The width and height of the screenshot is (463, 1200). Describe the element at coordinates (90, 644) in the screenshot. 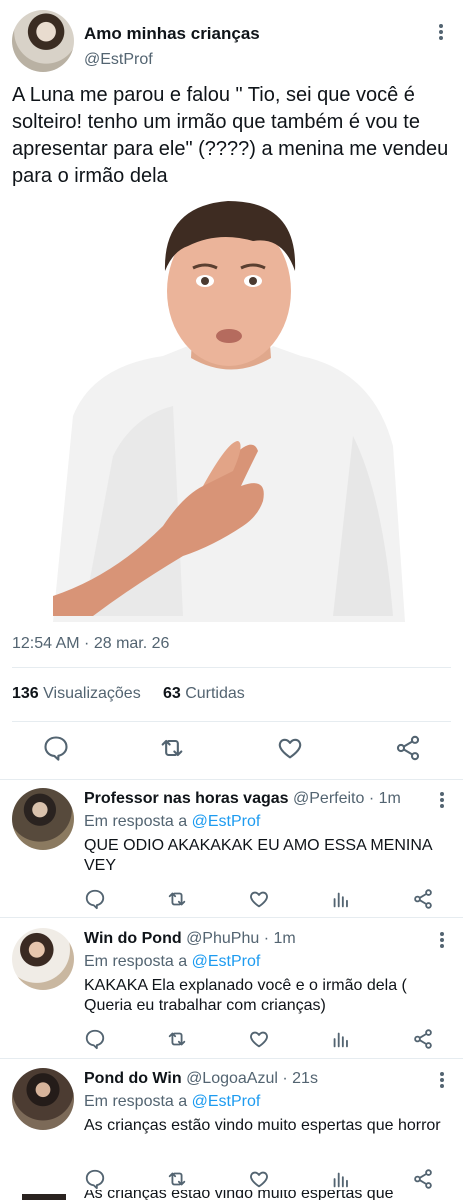

I see `tweet-timestamp: 12:54 AM · 28 mar. 26` at that location.